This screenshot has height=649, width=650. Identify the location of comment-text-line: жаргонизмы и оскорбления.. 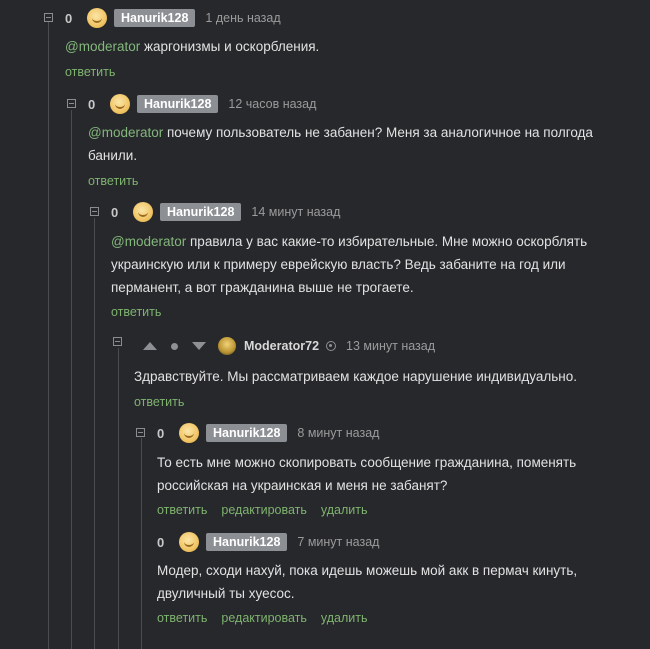
(232, 46).